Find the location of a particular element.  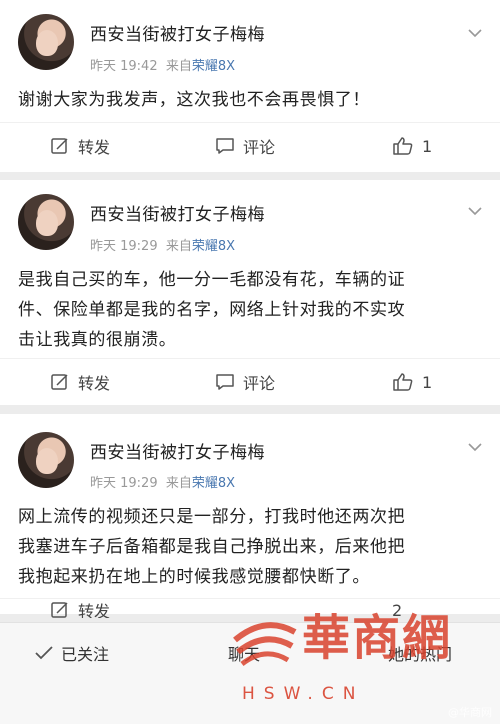

post-text-line: 击让我真的很崩溃。 is located at coordinates (97, 340).